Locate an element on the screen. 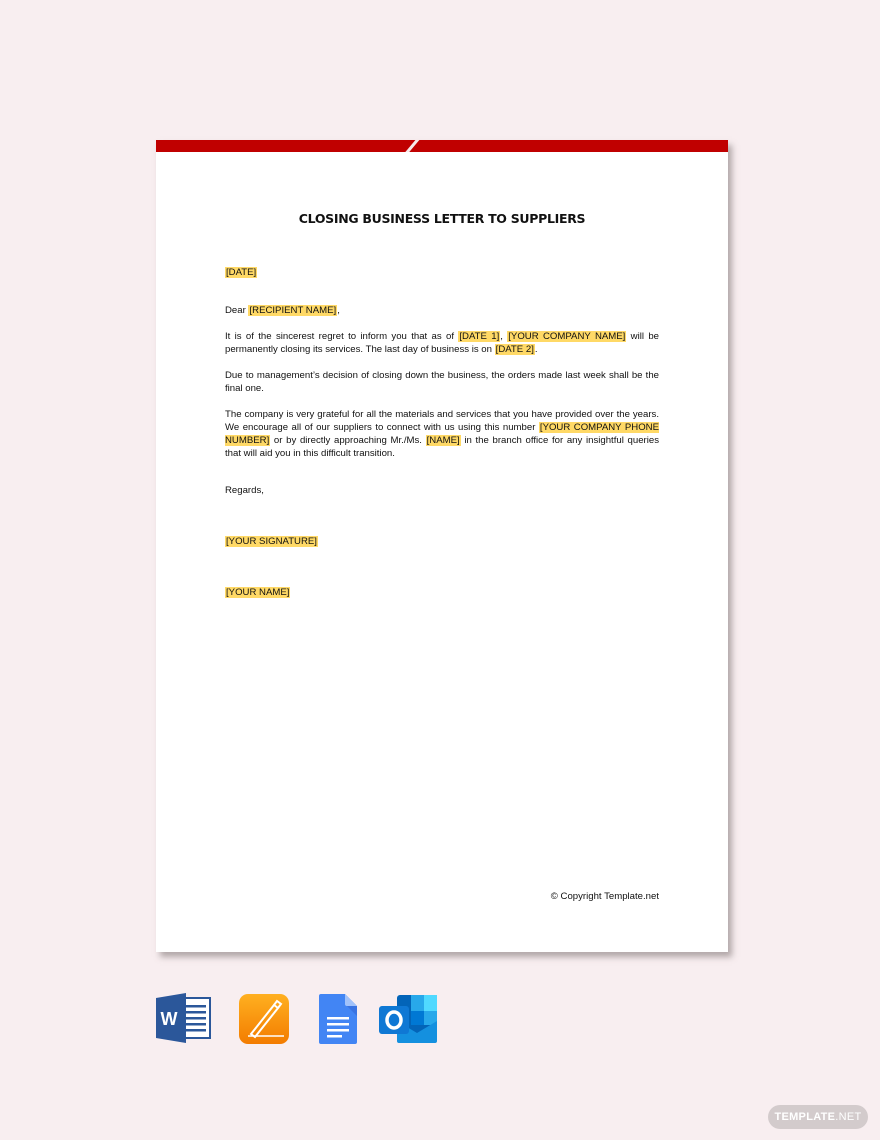 The height and width of the screenshot is (1140, 880). svg-text: W is located at coordinates (169, 1019).